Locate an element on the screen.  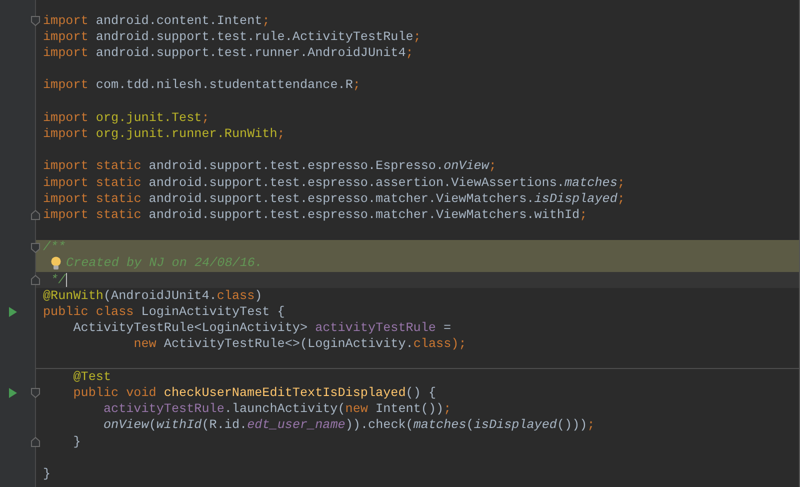
lightbulb-icon is located at coordinates (56, 264).